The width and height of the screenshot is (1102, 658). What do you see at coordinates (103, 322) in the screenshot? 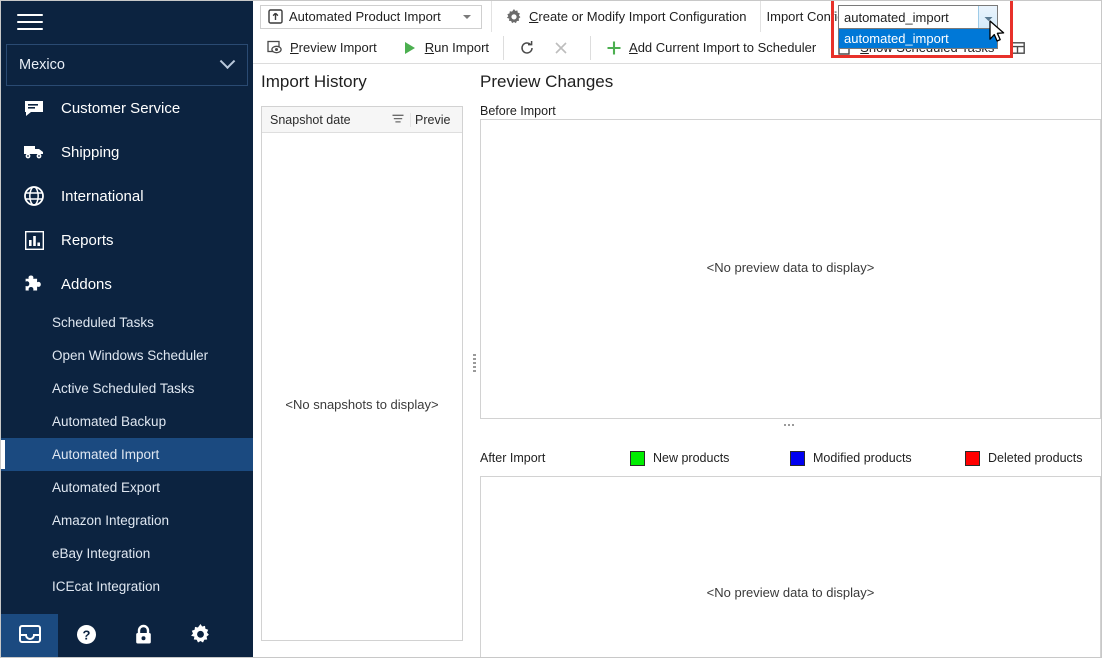
I see `sidebar-subitem-label: Scheduled Tasks` at bounding box center [103, 322].